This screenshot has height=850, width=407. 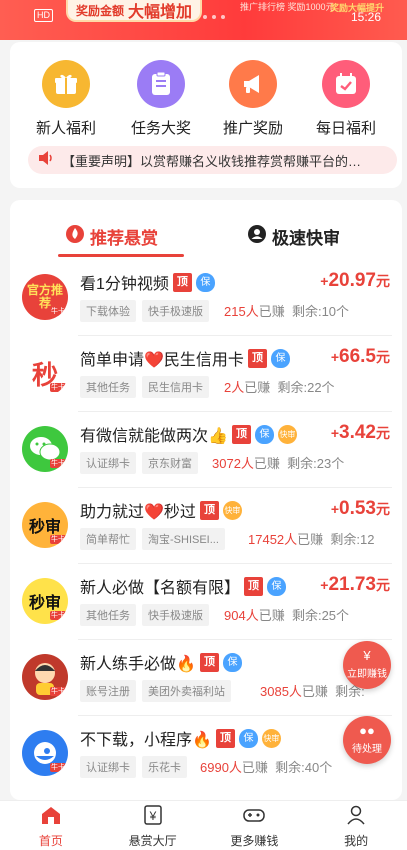 What do you see at coordinates (365, 17) in the screenshot?
I see `status-time: 15:26` at bounding box center [365, 17].